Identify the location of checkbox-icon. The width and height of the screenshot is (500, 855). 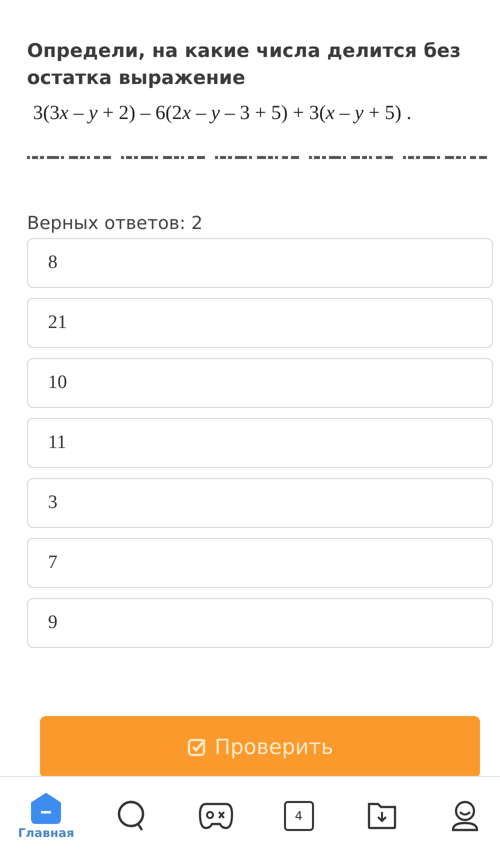
(196, 746).